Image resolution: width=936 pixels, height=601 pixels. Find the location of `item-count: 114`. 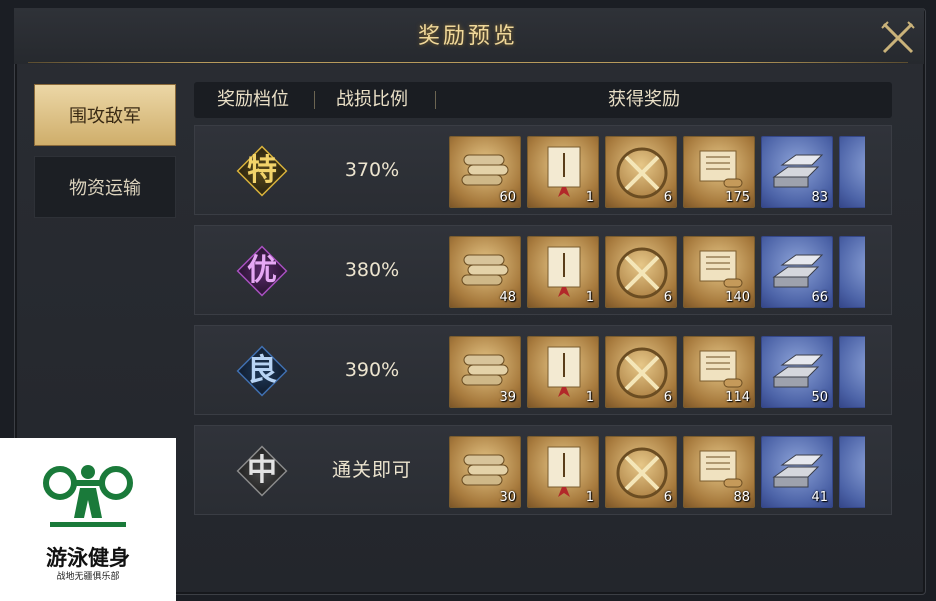

item-count: 114 is located at coordinates (737, 397).